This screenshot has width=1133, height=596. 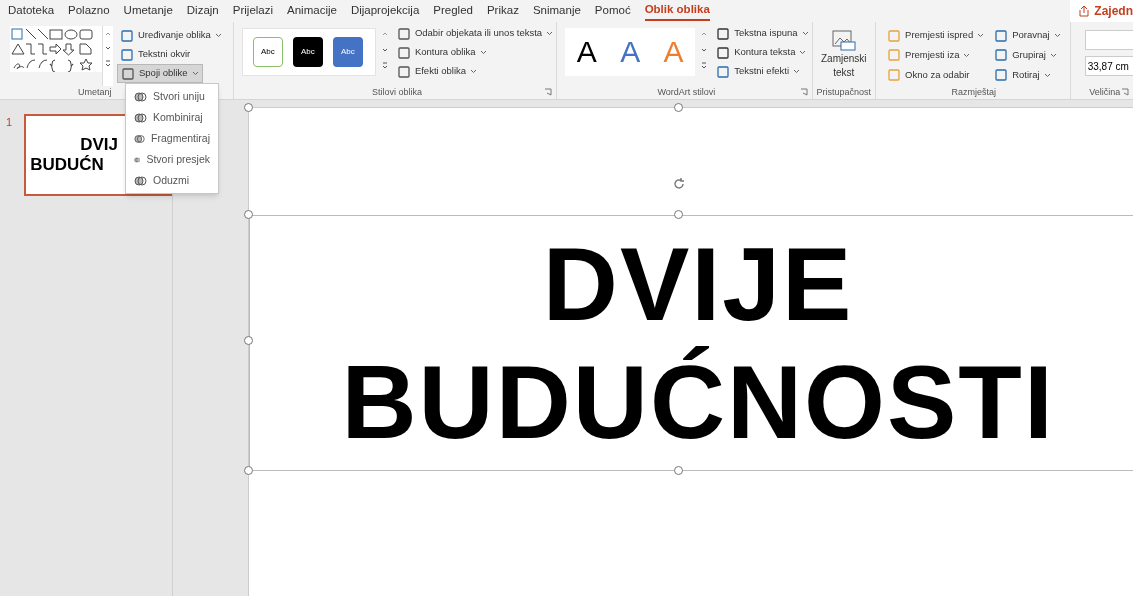 What do you see at coordinates (172, 96) in the screenshot?
I see `menu-item: Stvori uniju` at bounding box center [172, 96].